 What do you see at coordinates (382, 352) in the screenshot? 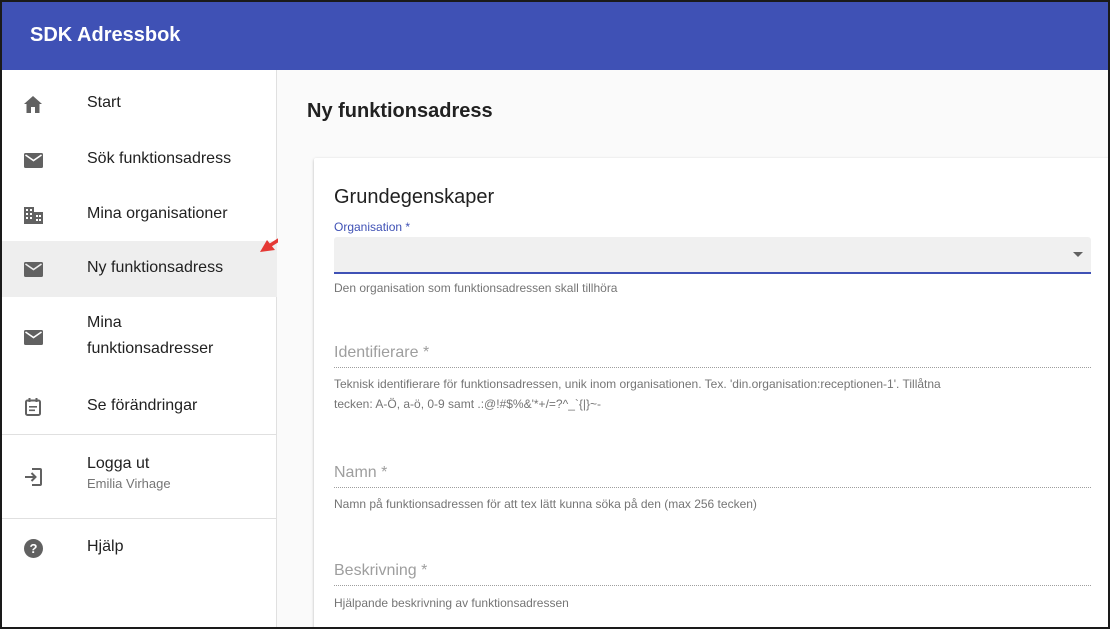
I see `identifierare-placeholder: Identifierare *` at bounding box center [382, 352].